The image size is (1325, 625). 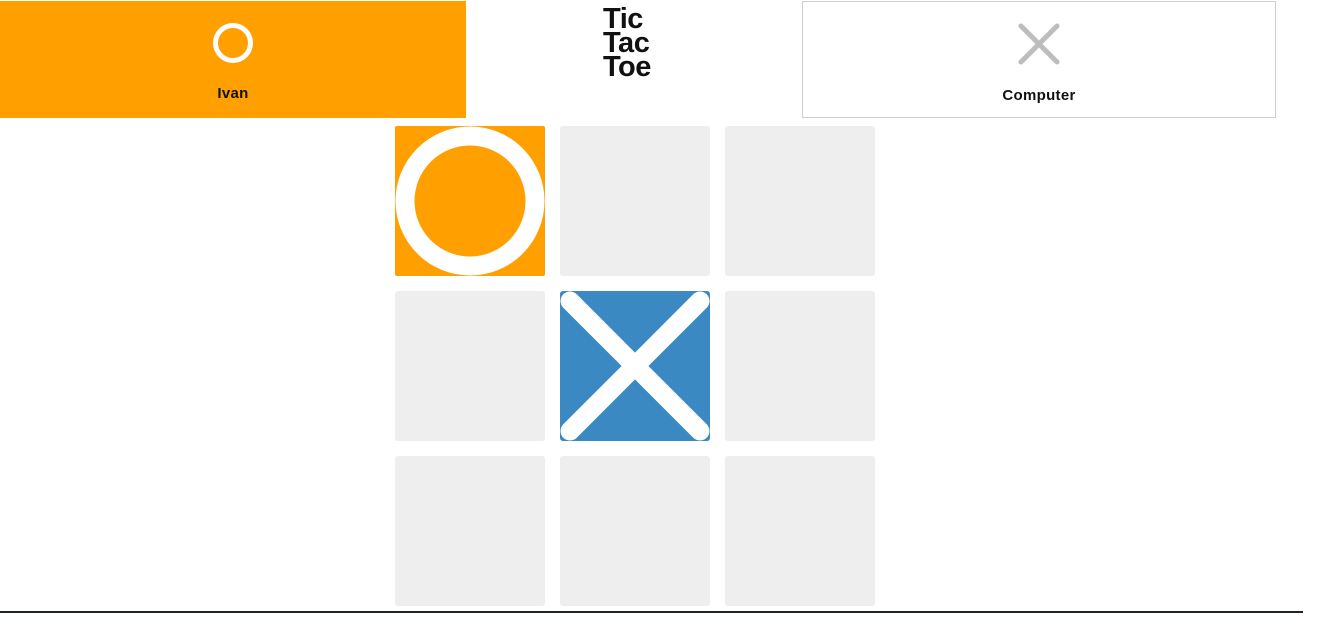 What do you see at coordinates (1039, 44) in the screenshot?
I see `x-icon` at bounding box center [1039, 44].